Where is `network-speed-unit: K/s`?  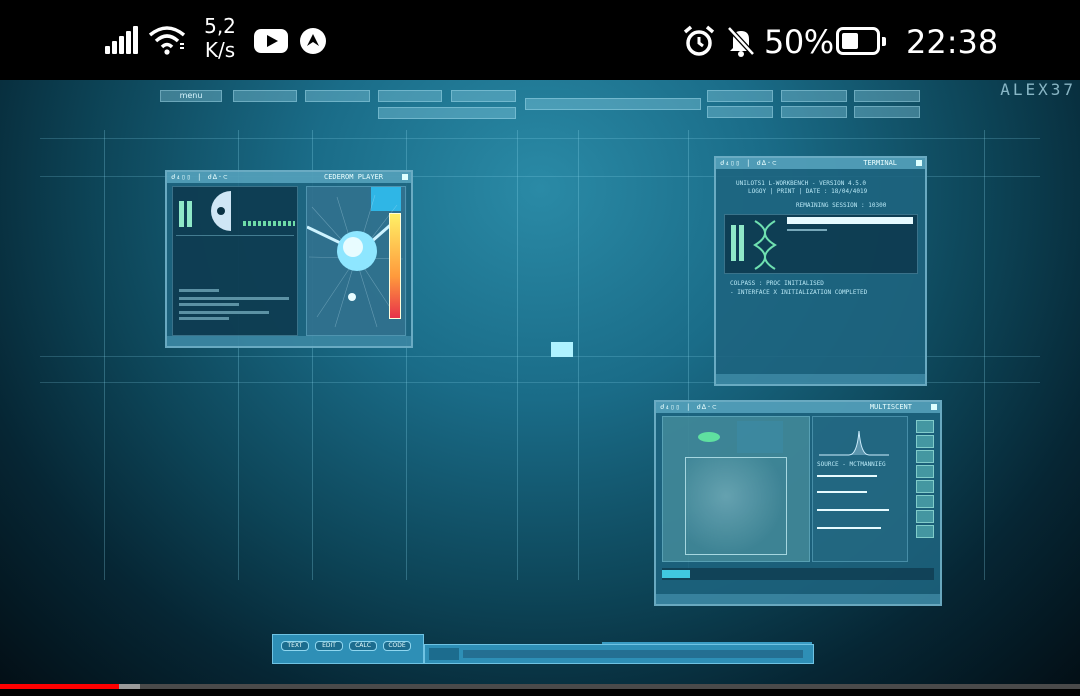 network-speed-unit: K/s is located at coordinates (220, 50).